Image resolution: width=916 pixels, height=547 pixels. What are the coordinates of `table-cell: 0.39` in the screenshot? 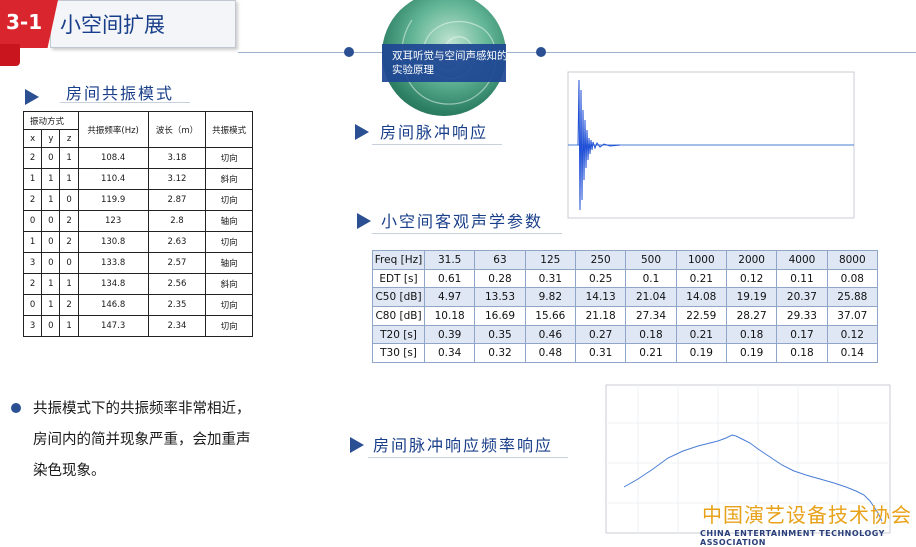 It's located at (449, 334).